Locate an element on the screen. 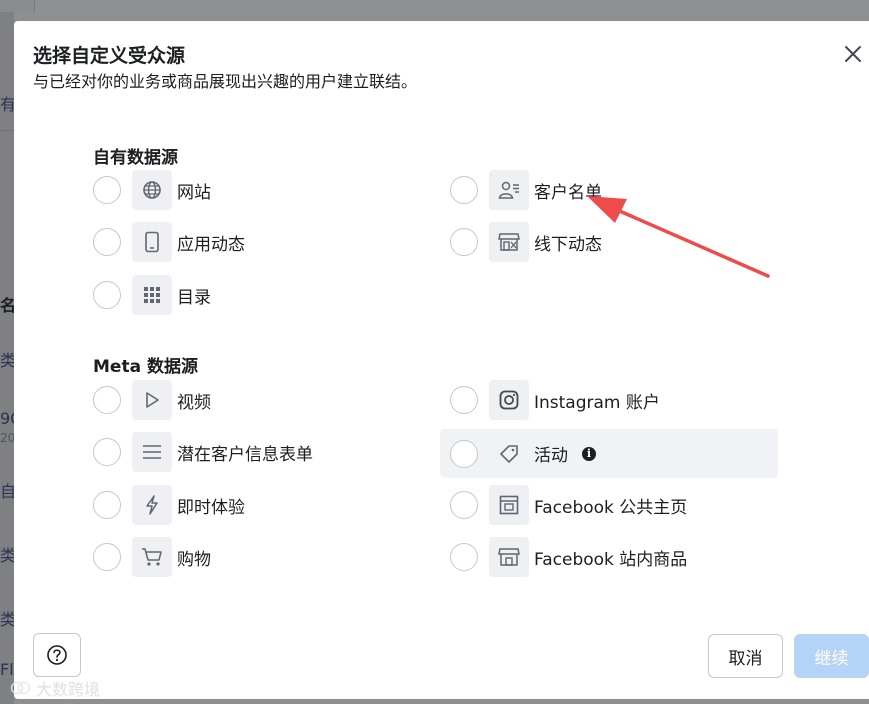 Image resolution: width=869 pixels, height=704 pixels. option-label: 潜在客户信息表单 is located at coordinates (245, 454).